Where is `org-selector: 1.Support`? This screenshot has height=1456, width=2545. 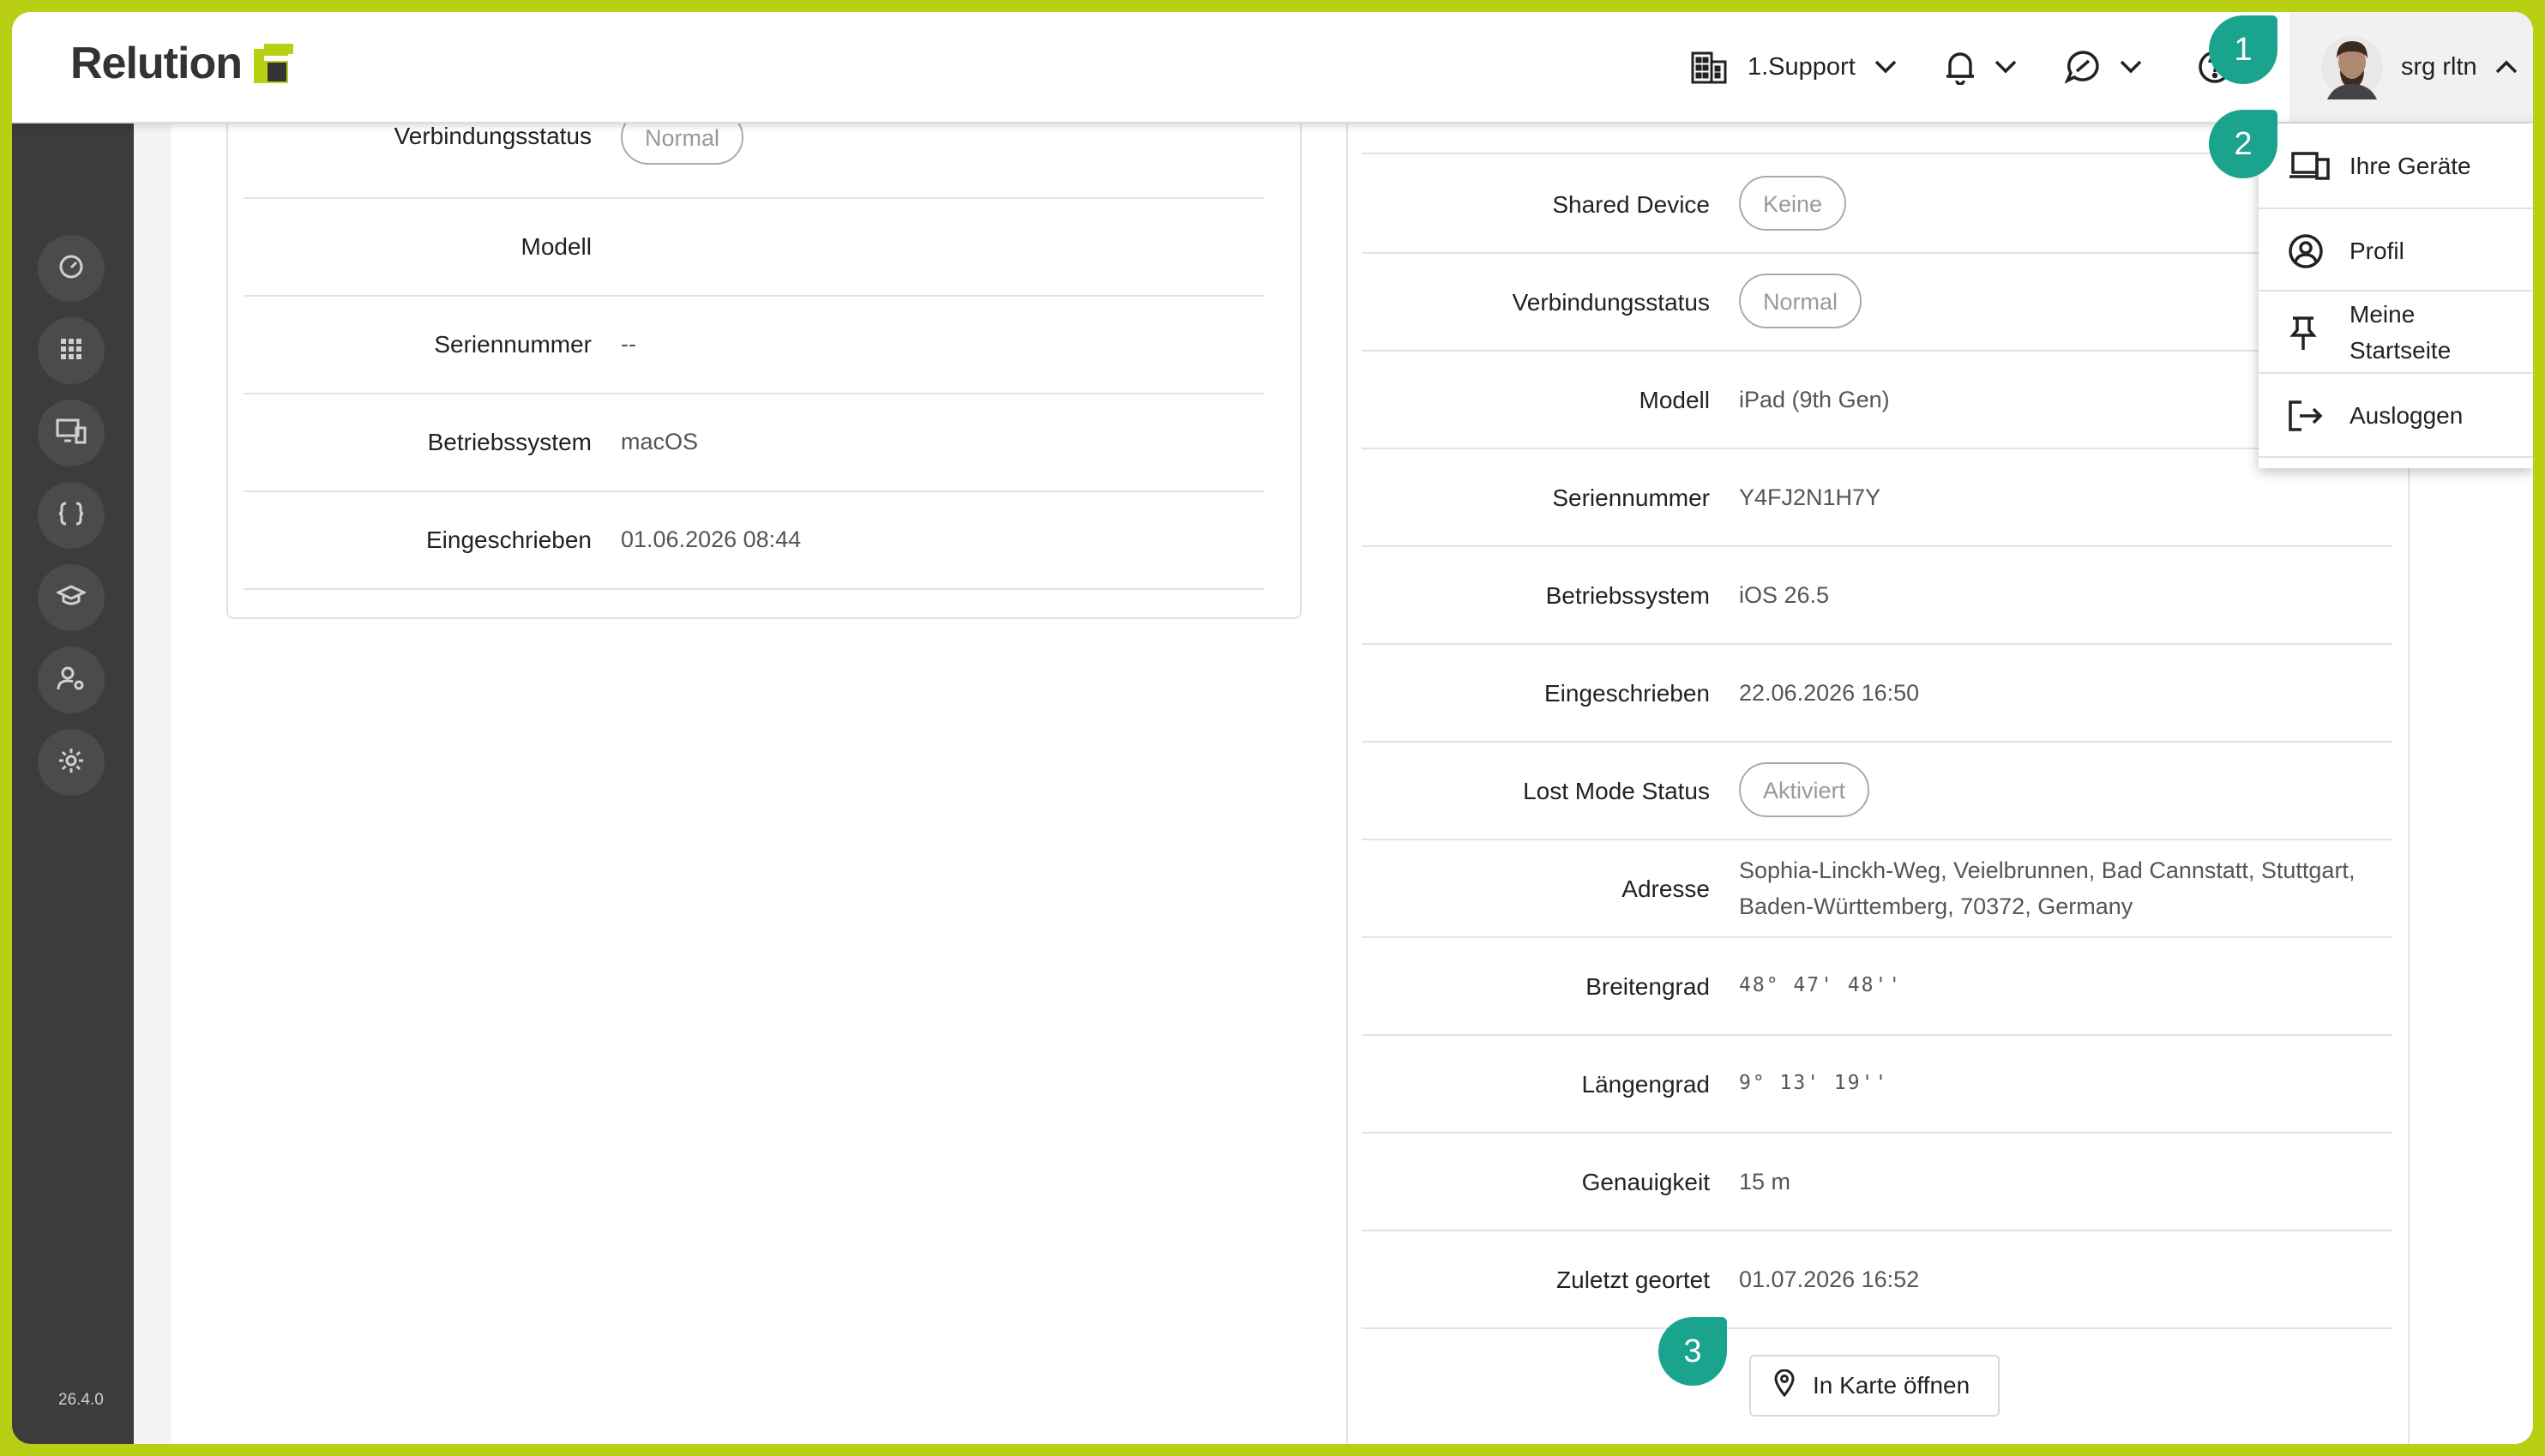 org-selector: 1.Support is located at coordinates (1794, 67).